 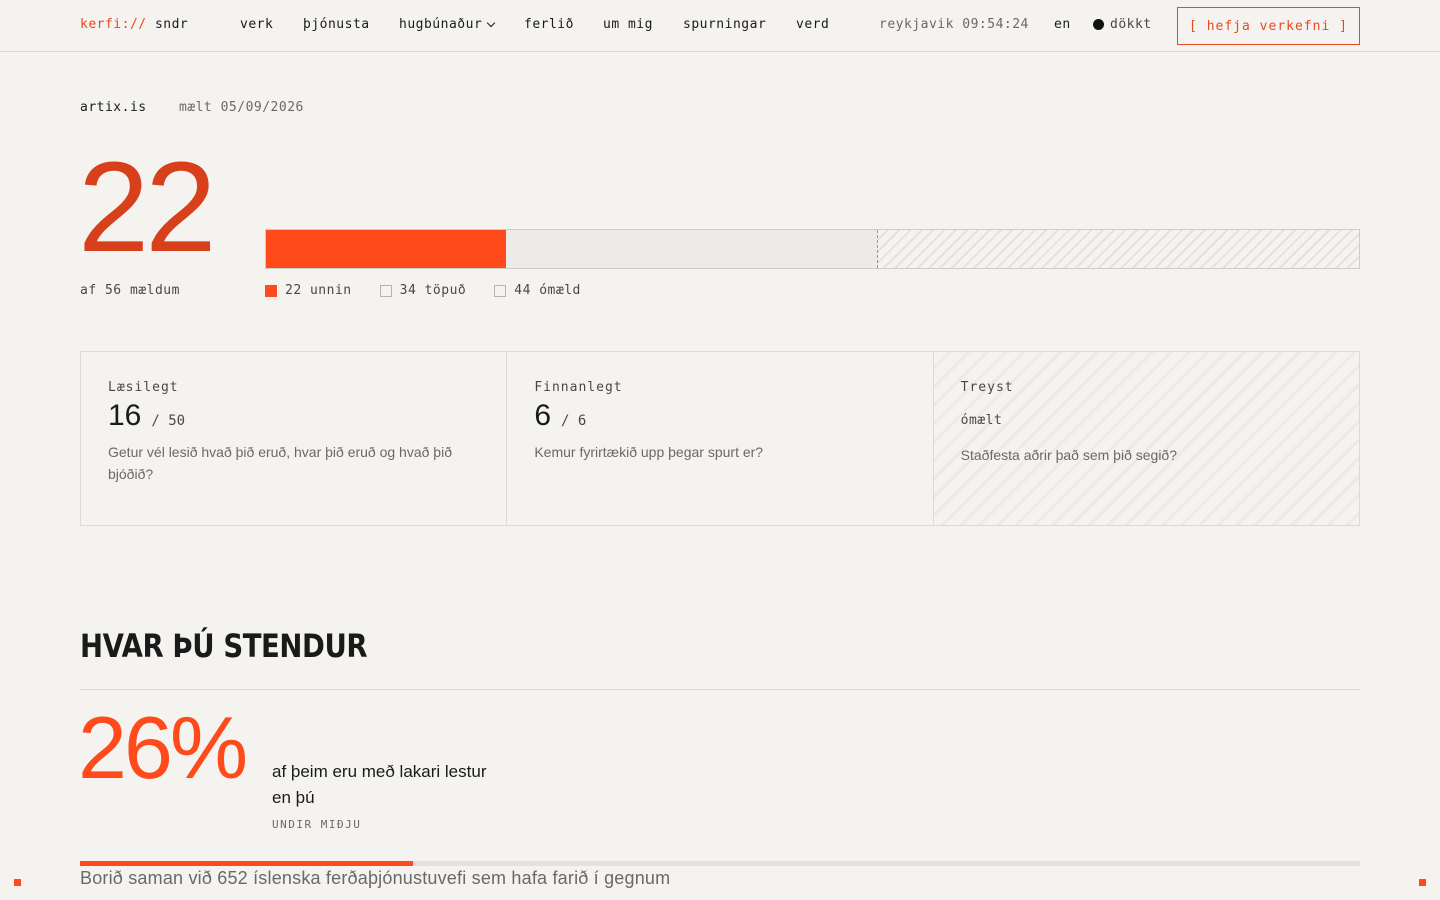 I want to click on bar-segment-won, so click(x=386, y=249).